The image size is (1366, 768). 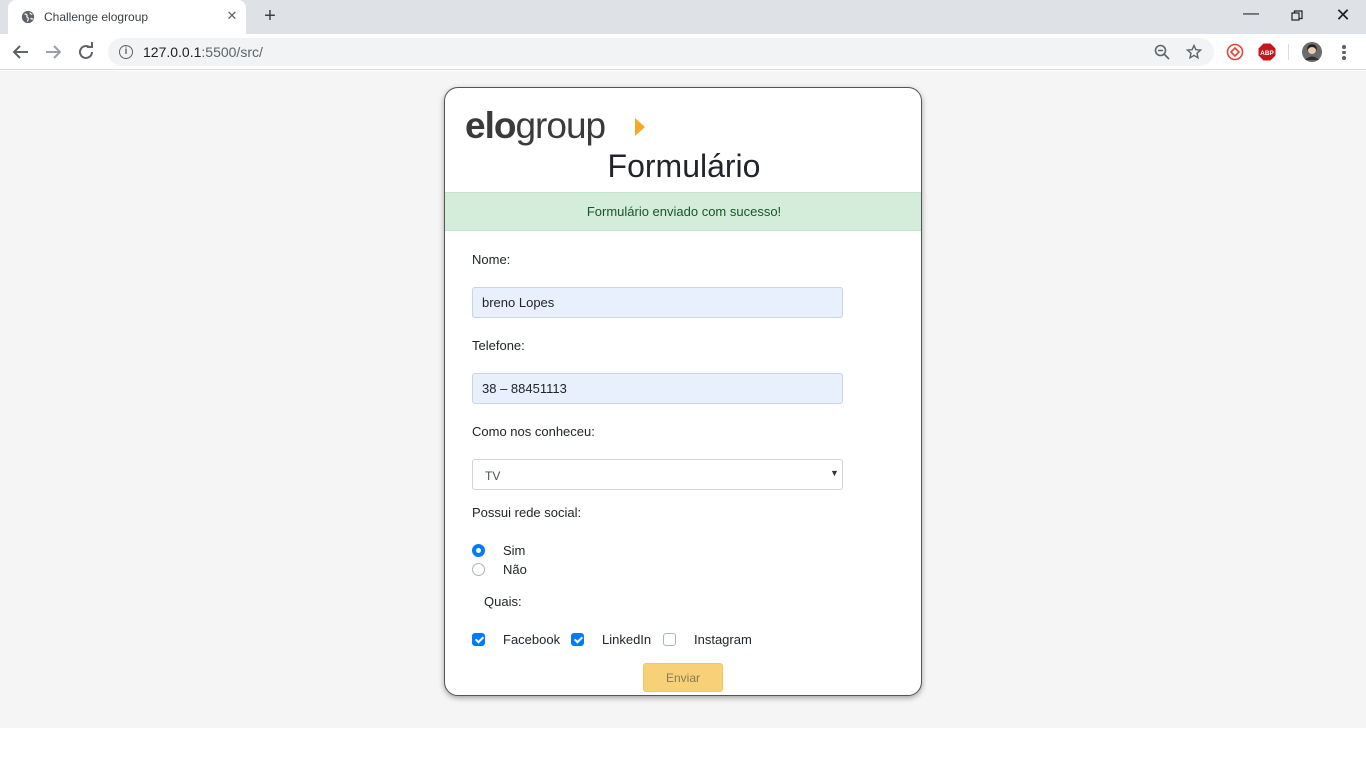 What do you see at coordinates (478, 569) in the screenshot?
I see `social-no-radio` at bounding box center [478, 569].